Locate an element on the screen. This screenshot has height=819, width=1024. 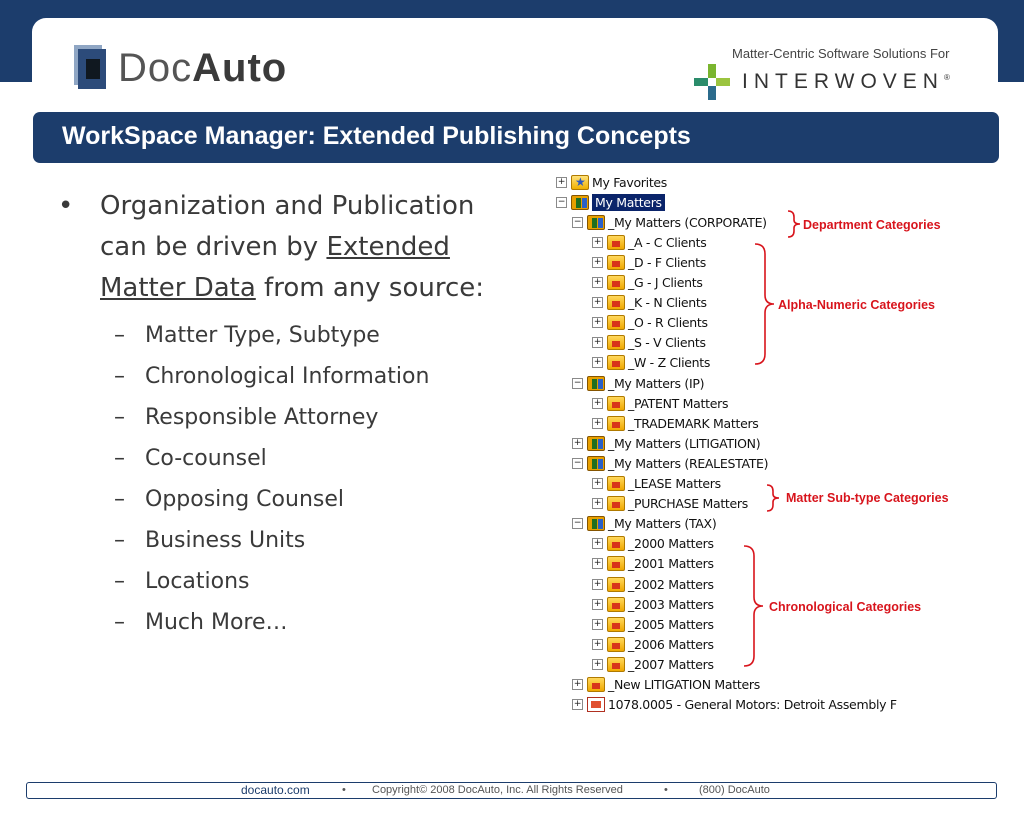
tree-node-label: _LEASE Matters is located at coordinates (674, 483).